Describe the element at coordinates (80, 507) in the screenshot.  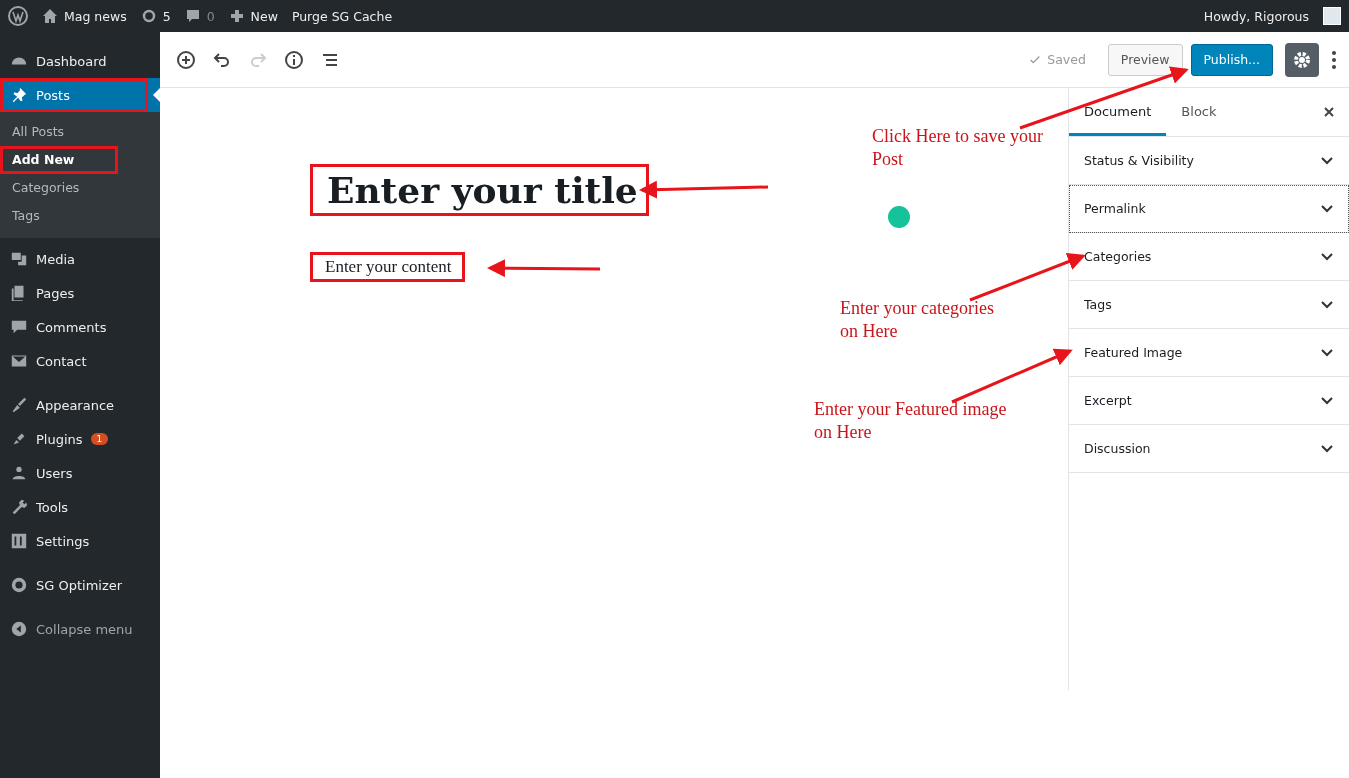
I see `menu-item: Tools` at that location.